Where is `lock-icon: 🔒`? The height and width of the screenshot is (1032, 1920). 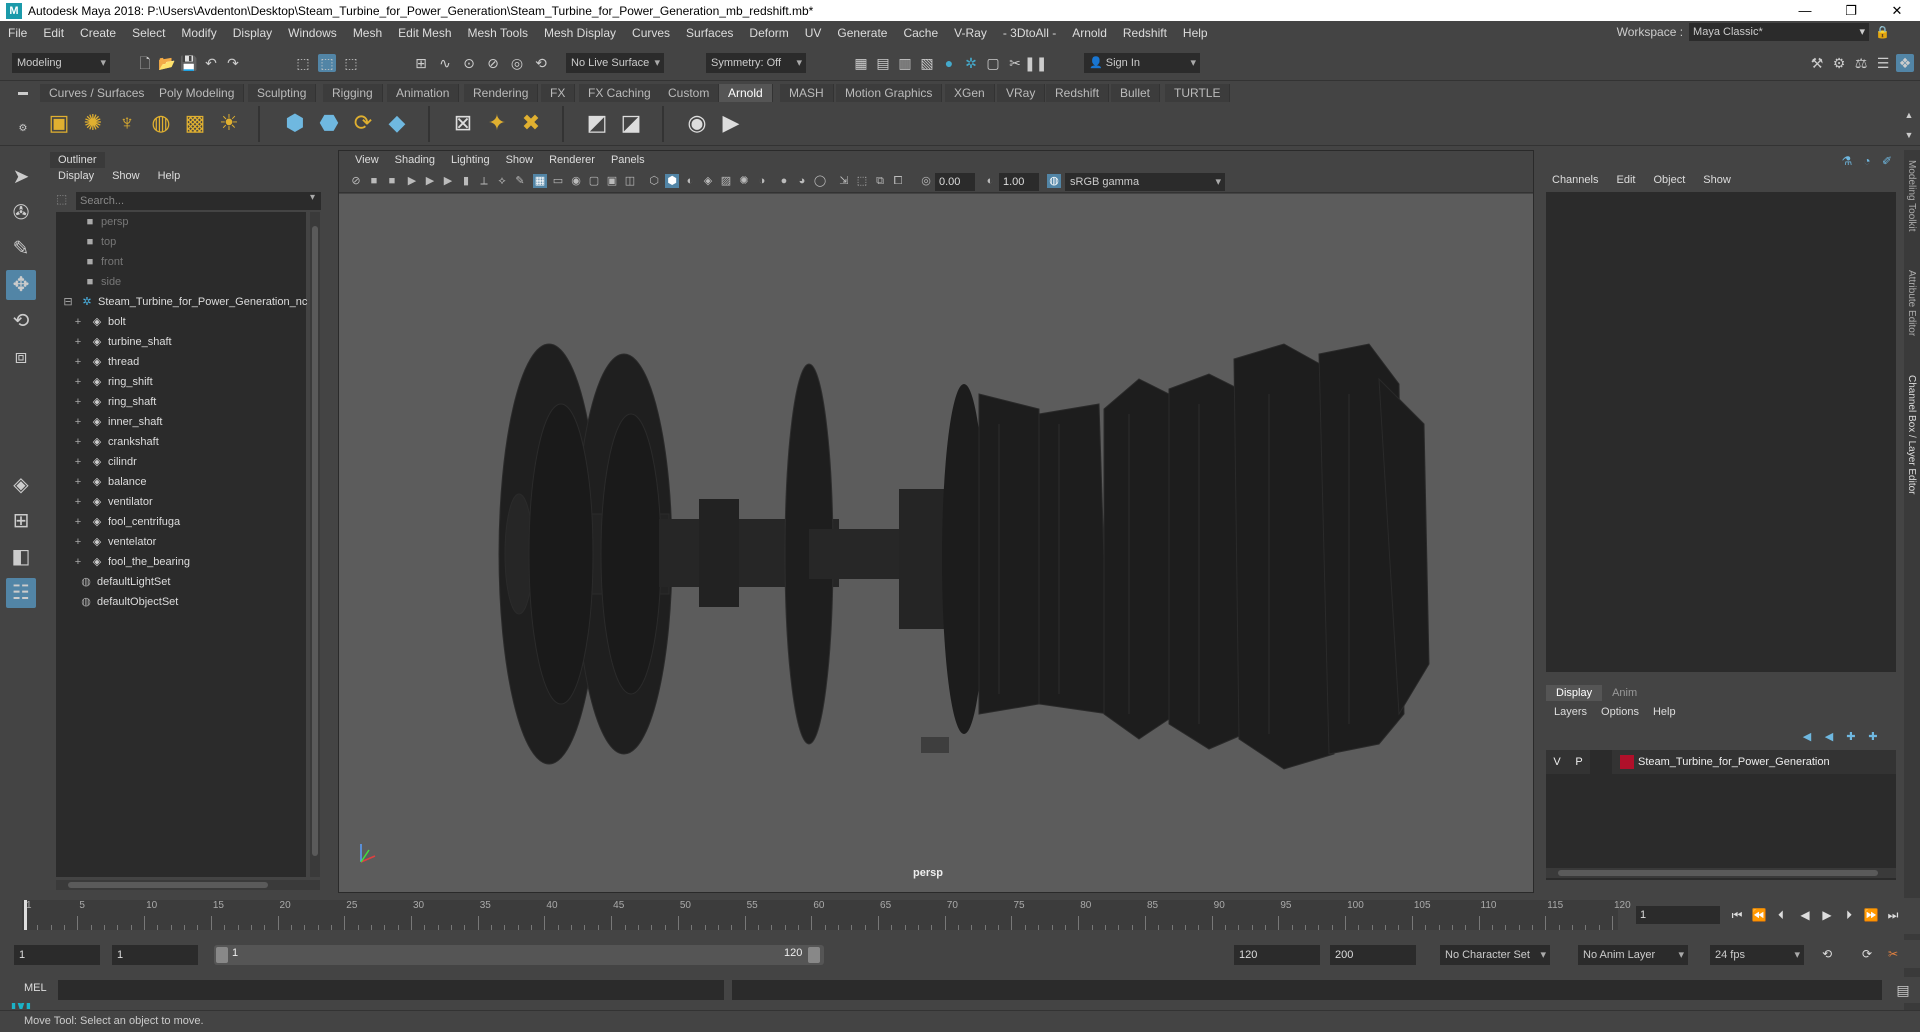 lock-icon: 🔒 is located at coordinates (1882, 32).